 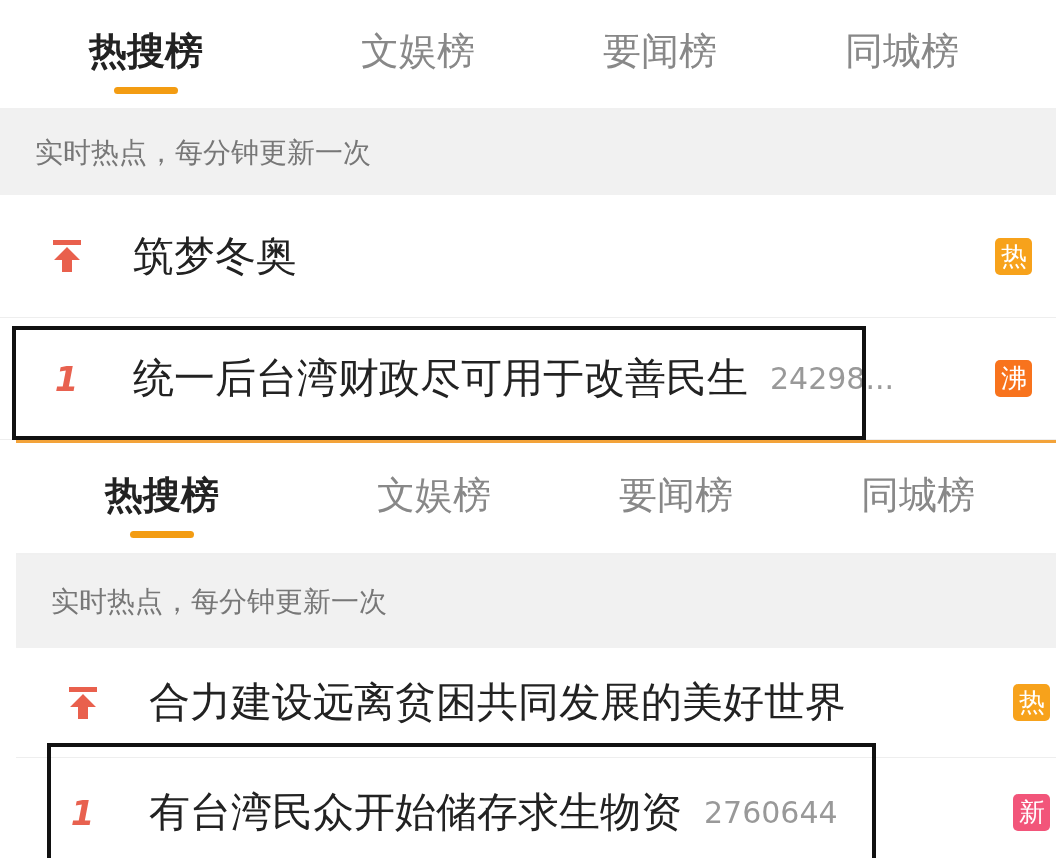 I want to click on topic-title: 筑梦冬奥, so click(x=215, y=256).